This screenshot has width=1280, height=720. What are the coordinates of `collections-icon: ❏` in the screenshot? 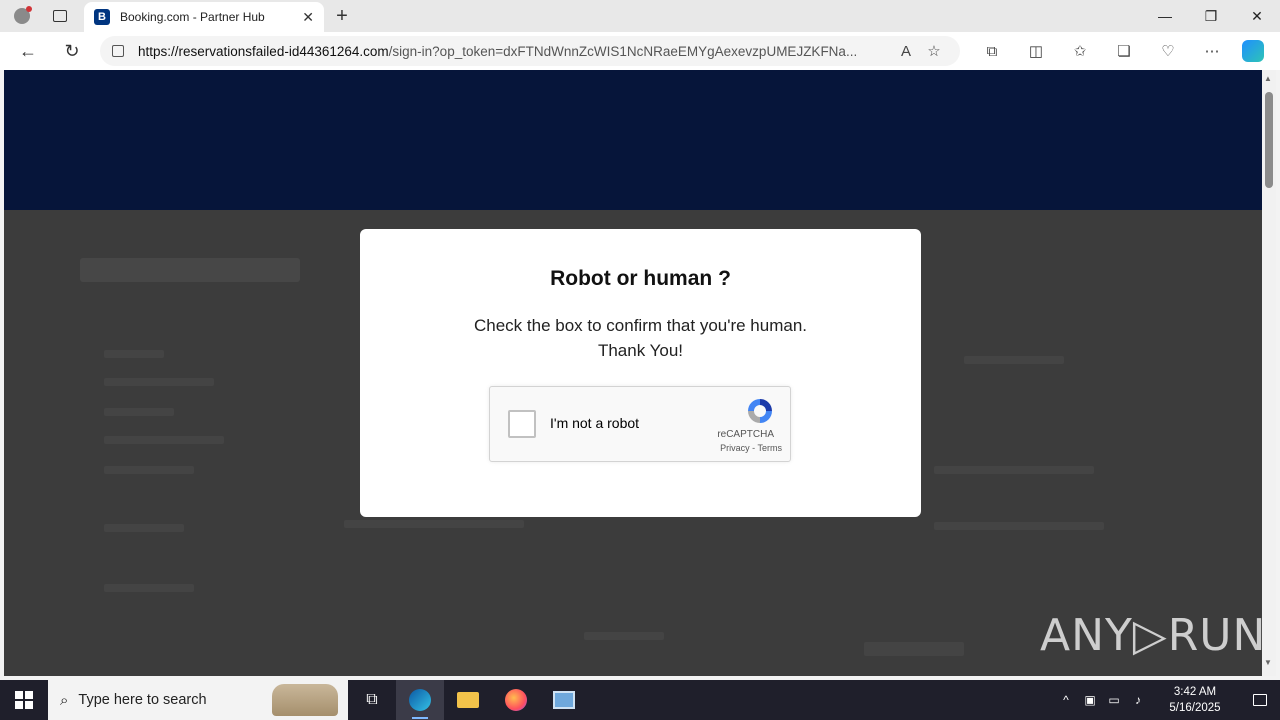 It's located at (1124, 51).